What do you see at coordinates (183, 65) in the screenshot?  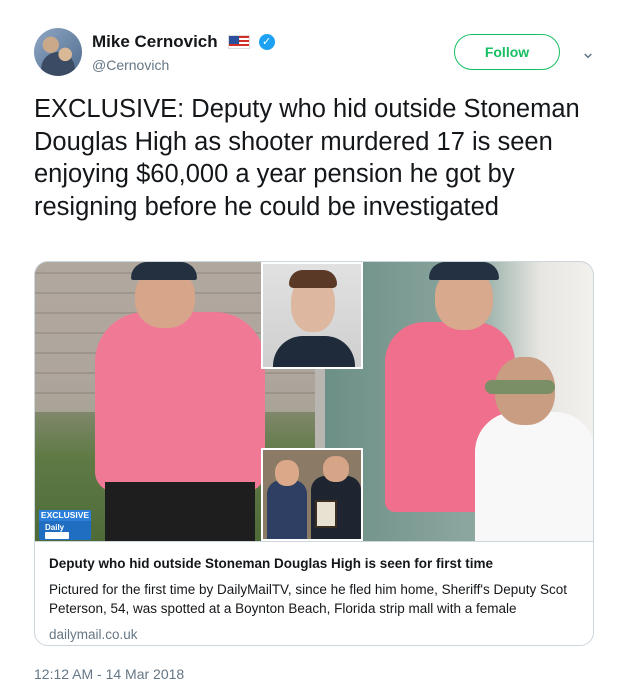 I see `author-handle: @Cernovich` at bounding box center [183, 65].